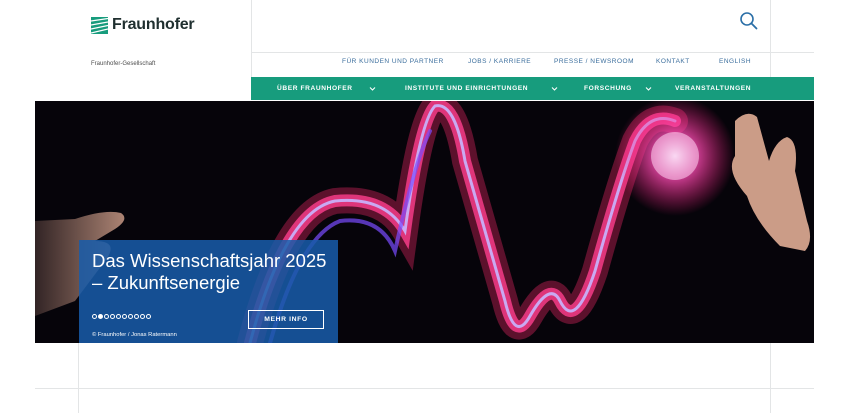 The width and height of the screenshot is (850, 413). What do you see at coordinates (499, 61) in the screenshot?
I see `toplink-jobs: JOBS / KARRIERE` at bounding box center [499, 61].